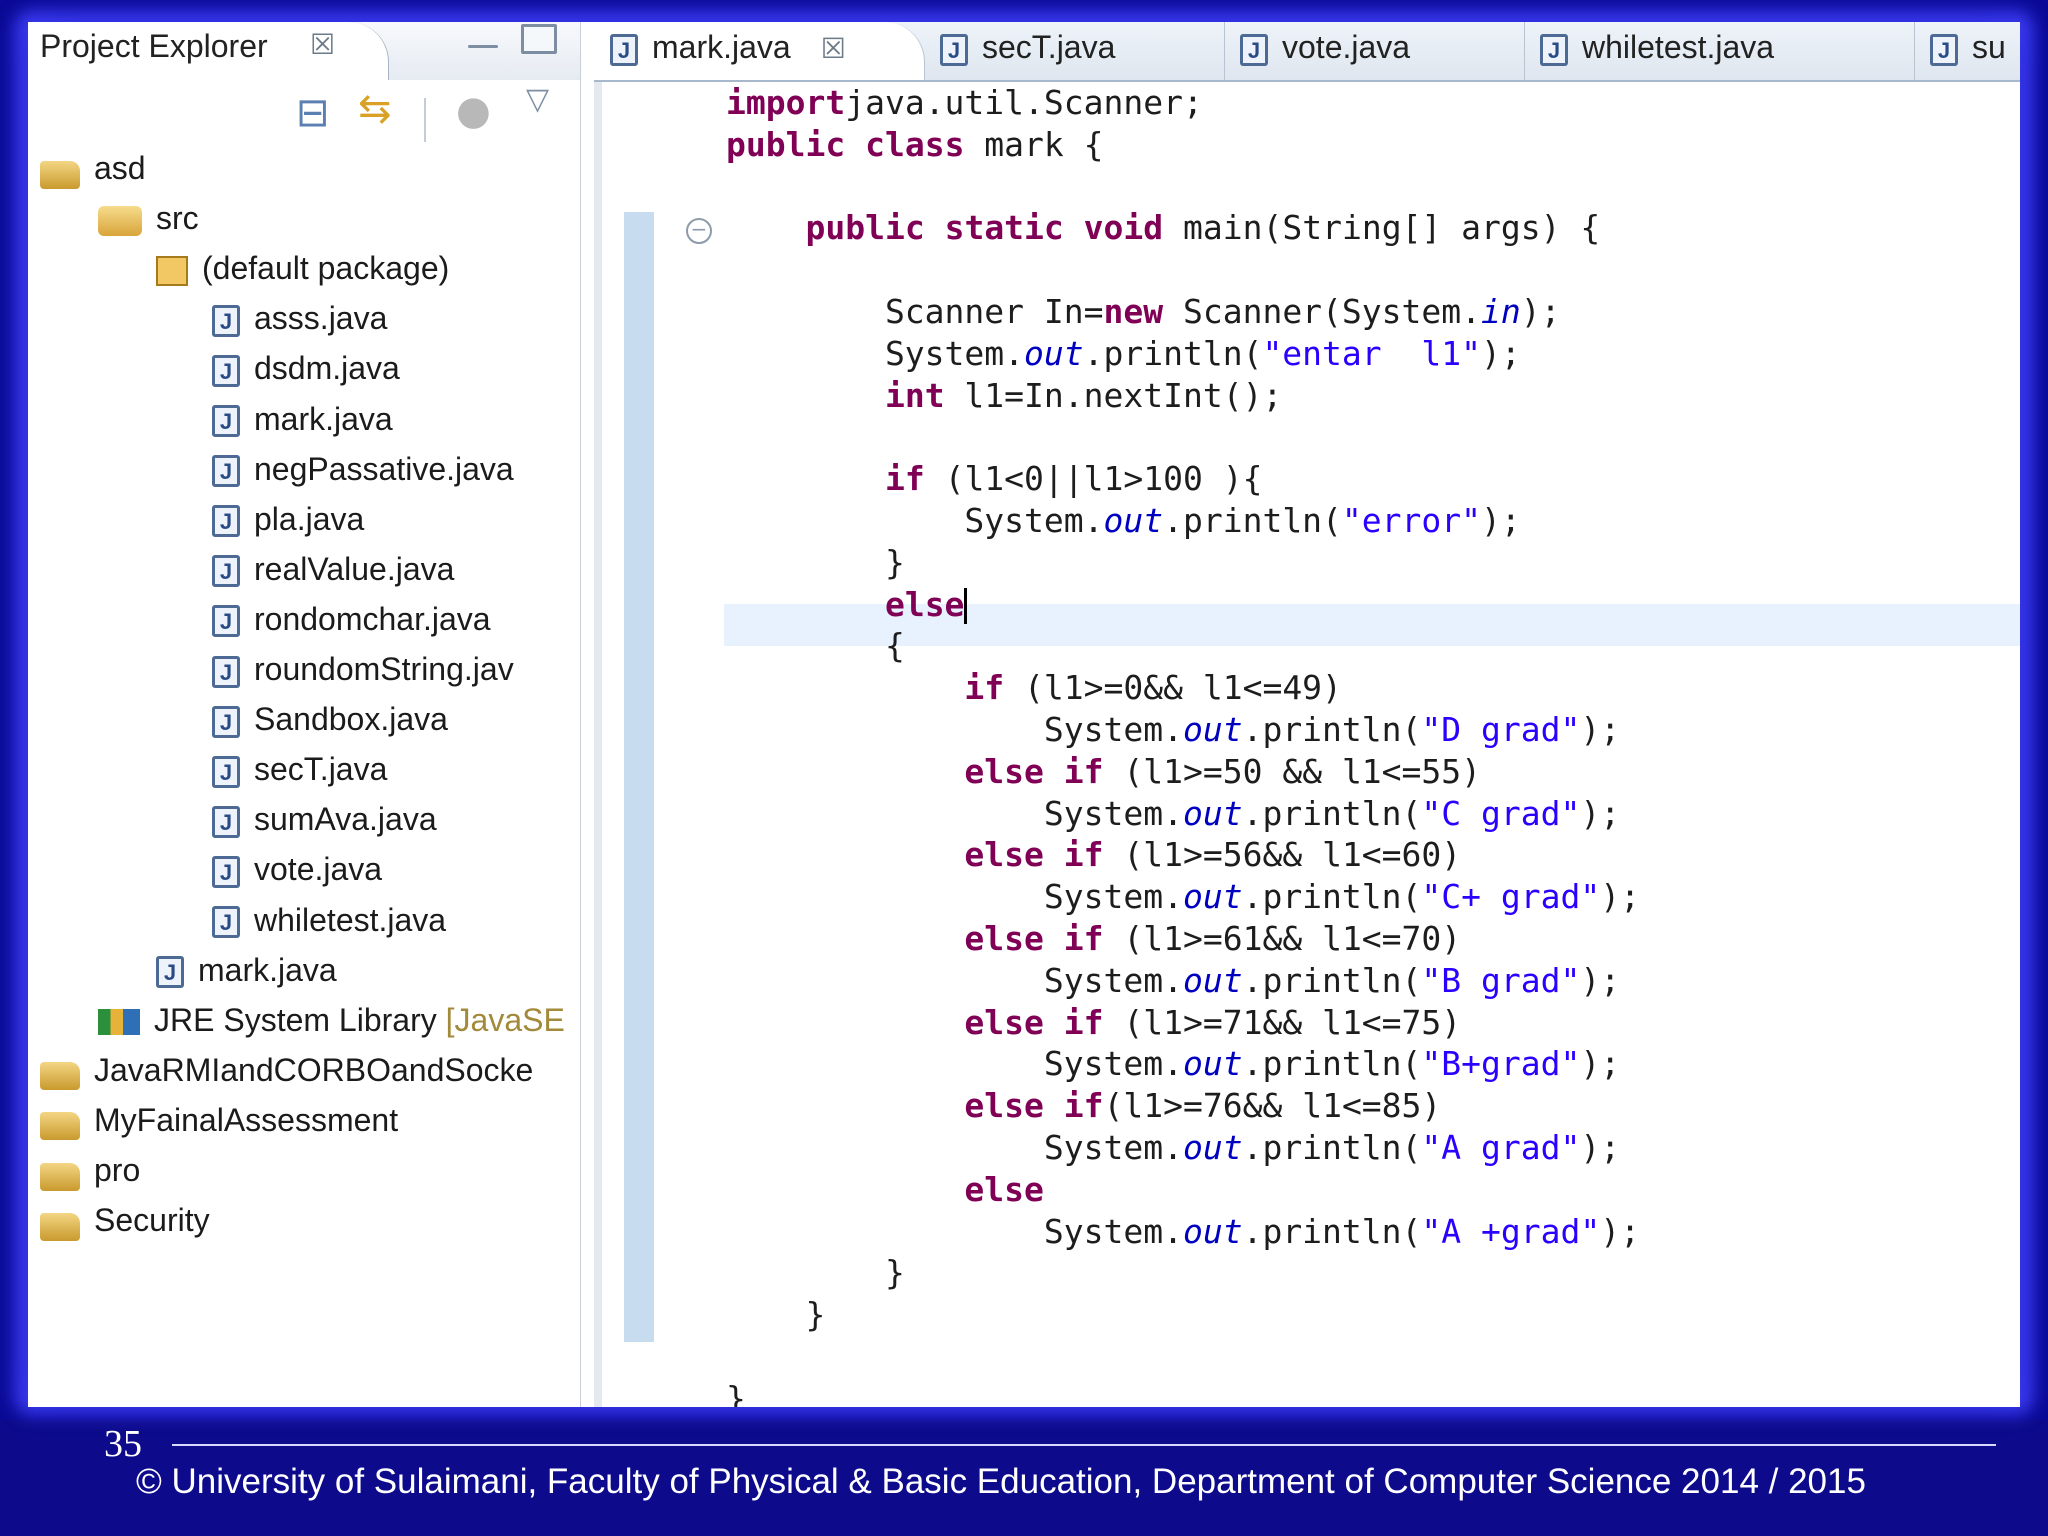 The image size is (2048, 1536). What do you see at coordinates (1123, 228) in the screenshot?
I see `code-keyword: void` at bounding box center [1123, 228].